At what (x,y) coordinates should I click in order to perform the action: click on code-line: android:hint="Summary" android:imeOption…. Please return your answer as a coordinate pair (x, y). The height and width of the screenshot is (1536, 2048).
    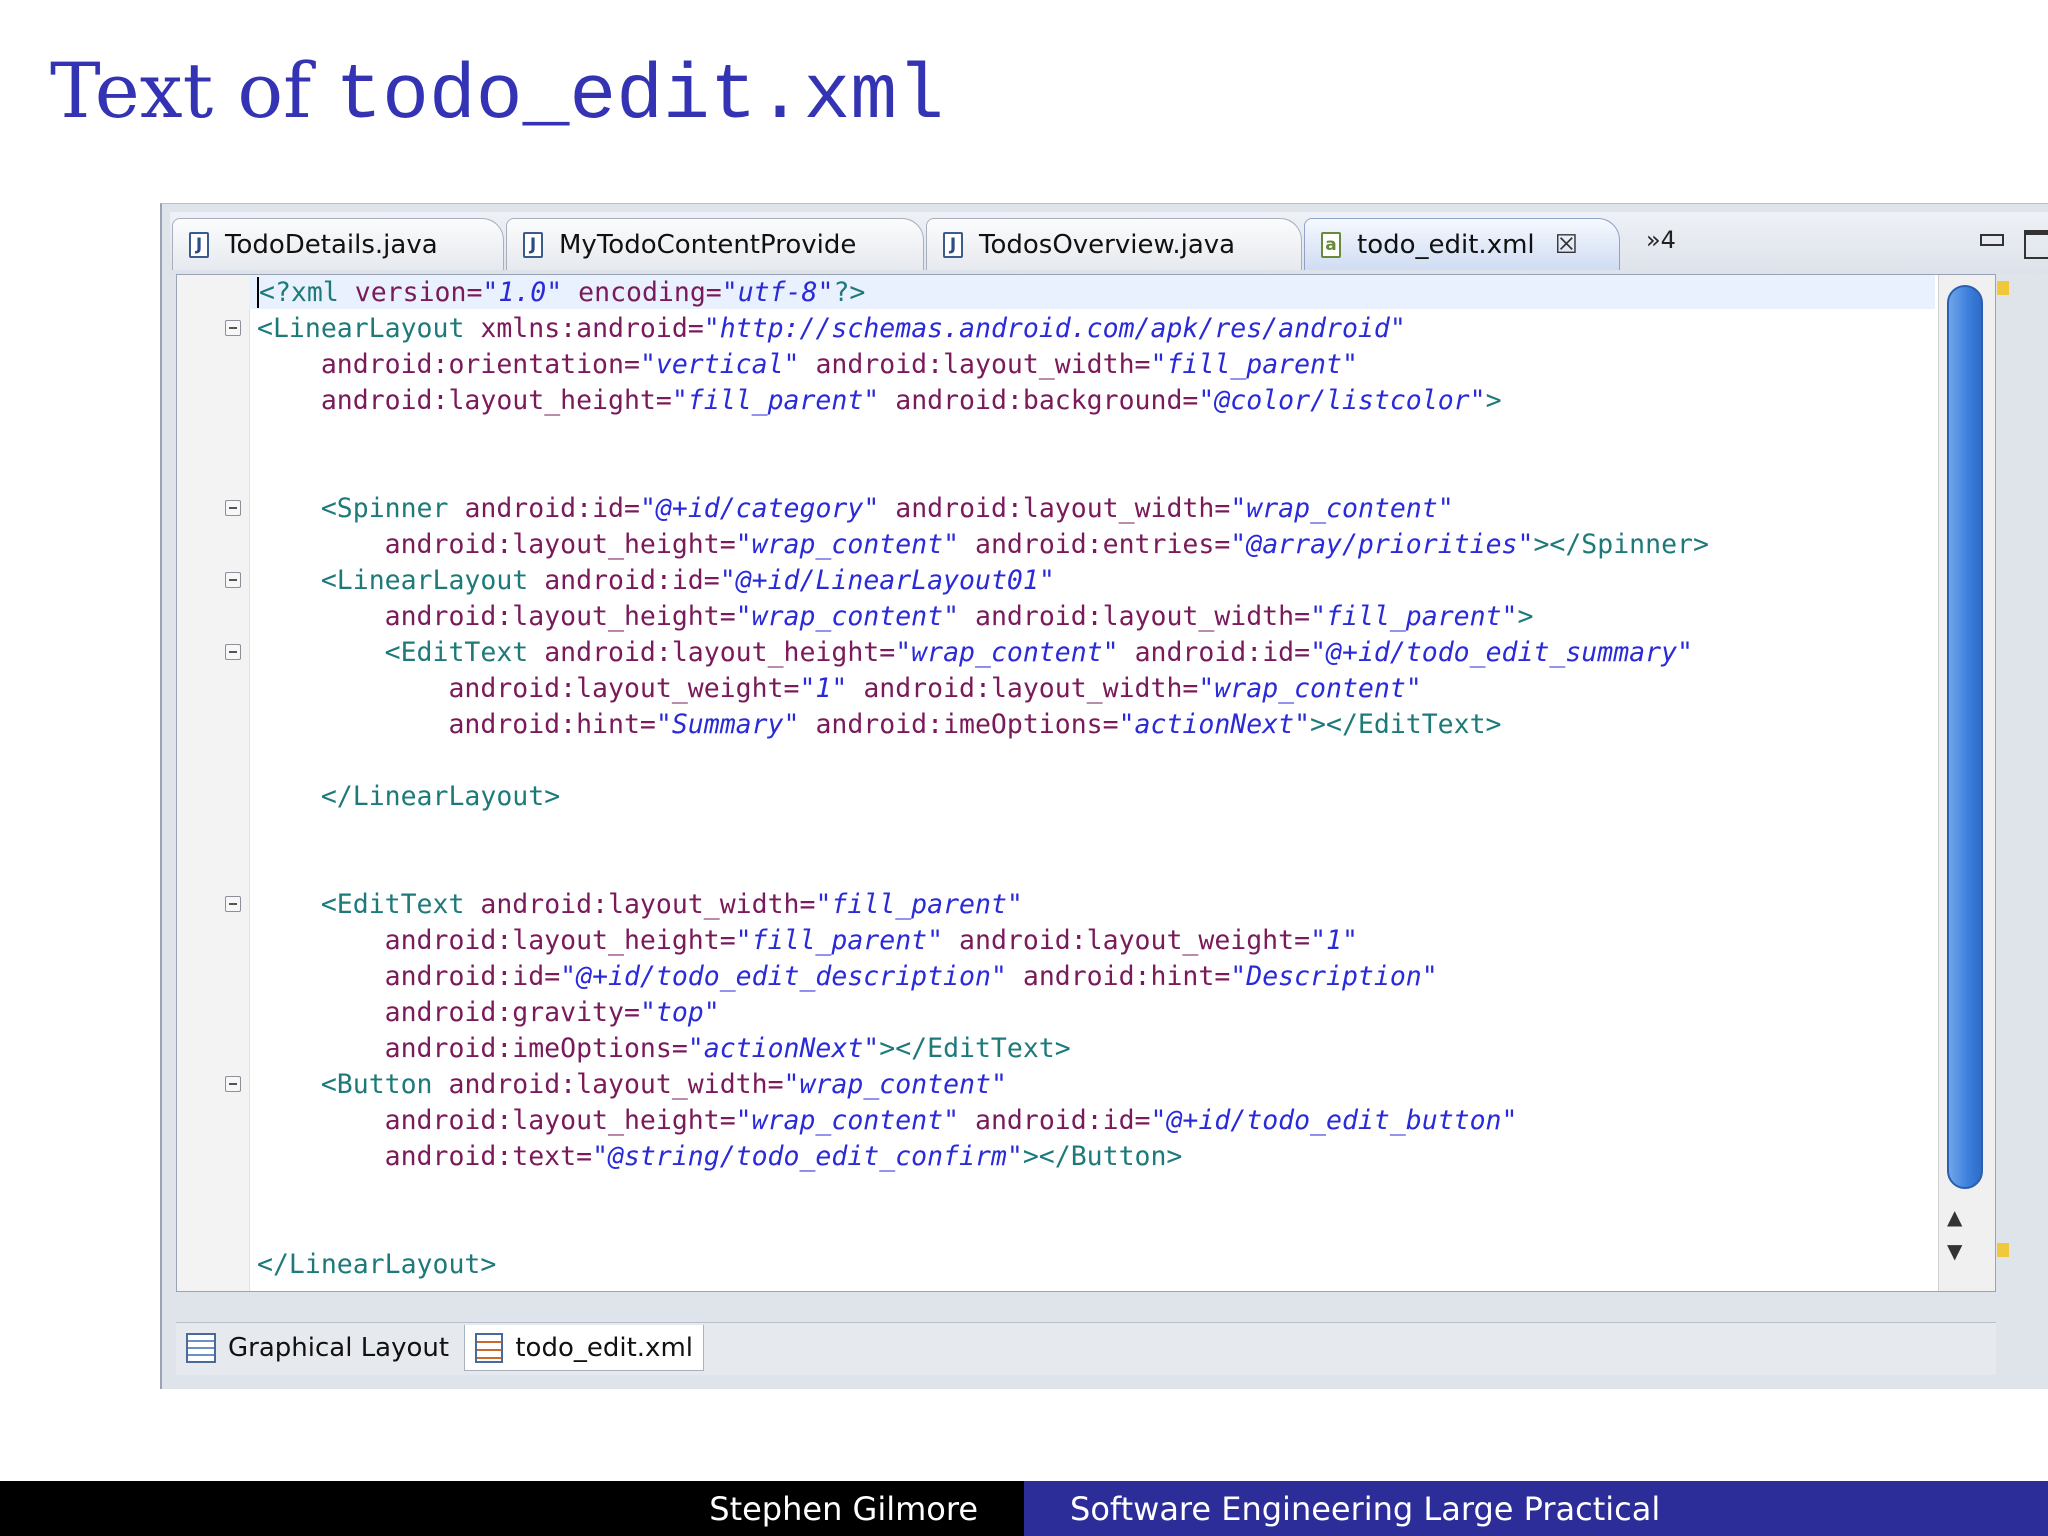
    Looking at the image, I should click on (975, 724).